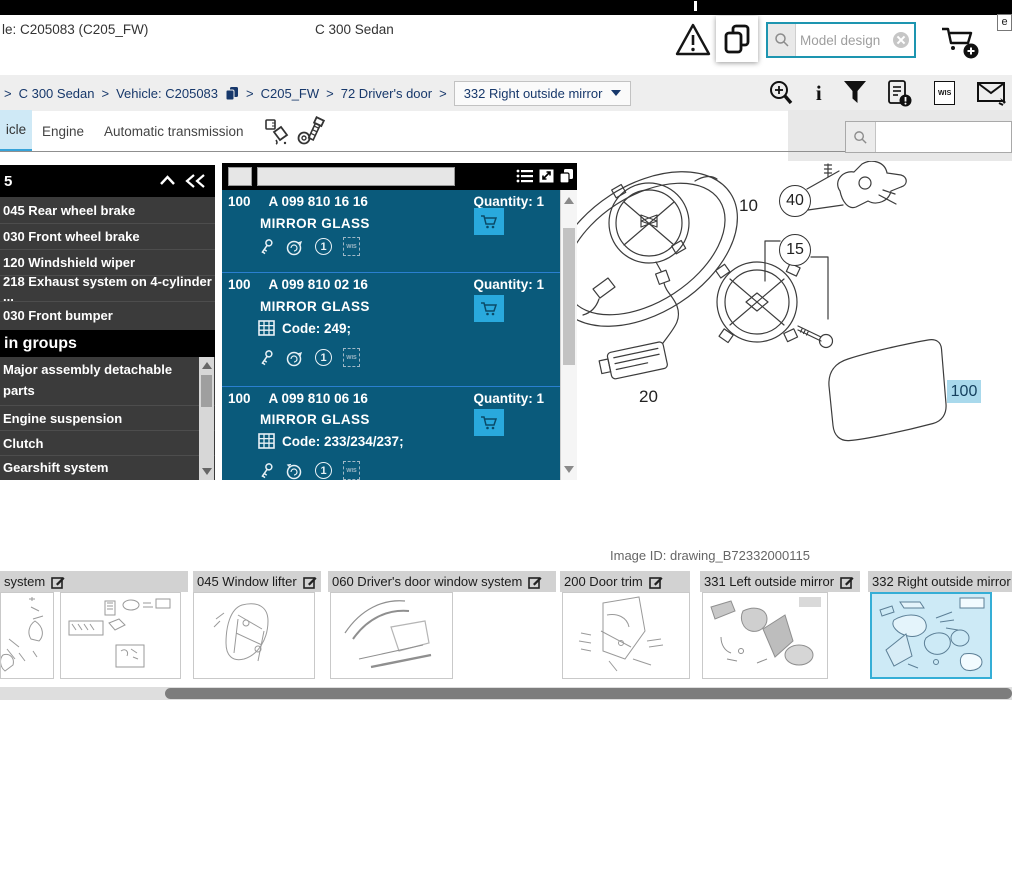  Describe the element at coordinates (232, 93) in the screenshot. I see `vehicle-copy-icon` at that location.